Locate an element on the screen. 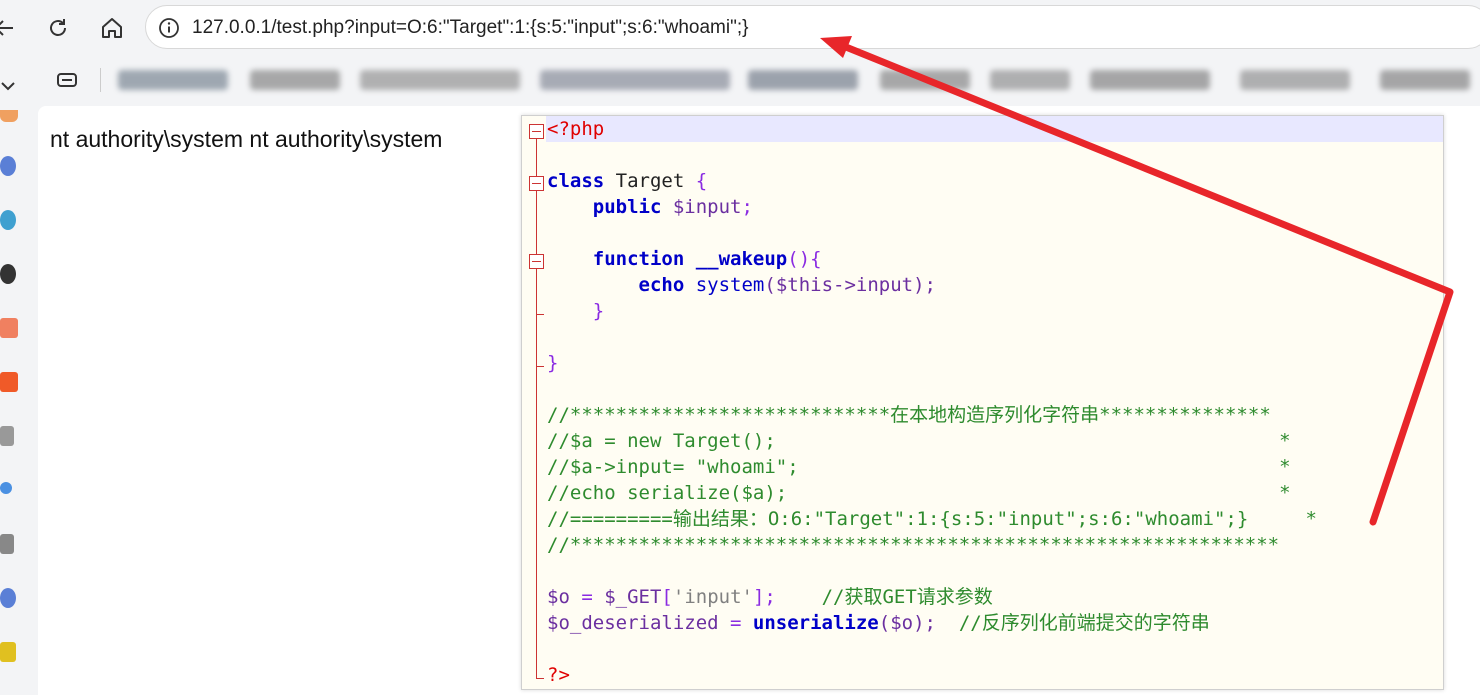  code-line-8: } is located at coordinates (994, 311).